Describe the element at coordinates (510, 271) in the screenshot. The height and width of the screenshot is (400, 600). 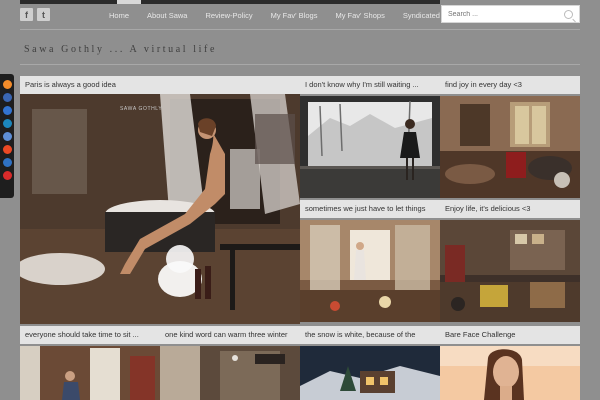
I see `post-image-enjoy-life` at that location.